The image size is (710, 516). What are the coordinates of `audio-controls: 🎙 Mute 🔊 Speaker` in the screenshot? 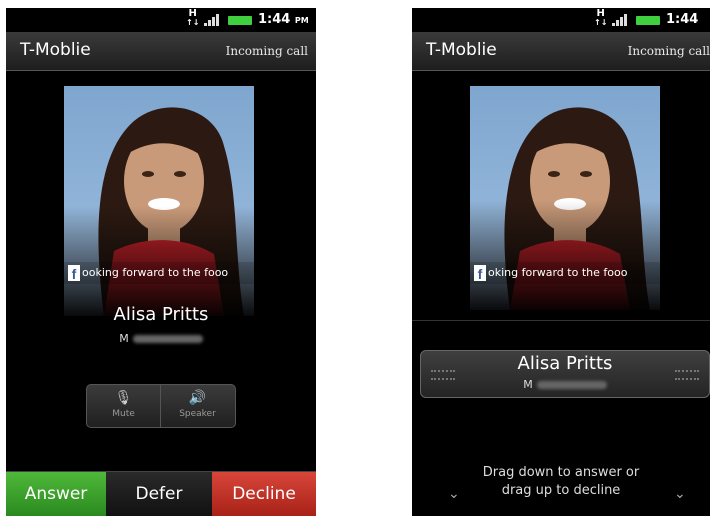 It's located at (161, 406).